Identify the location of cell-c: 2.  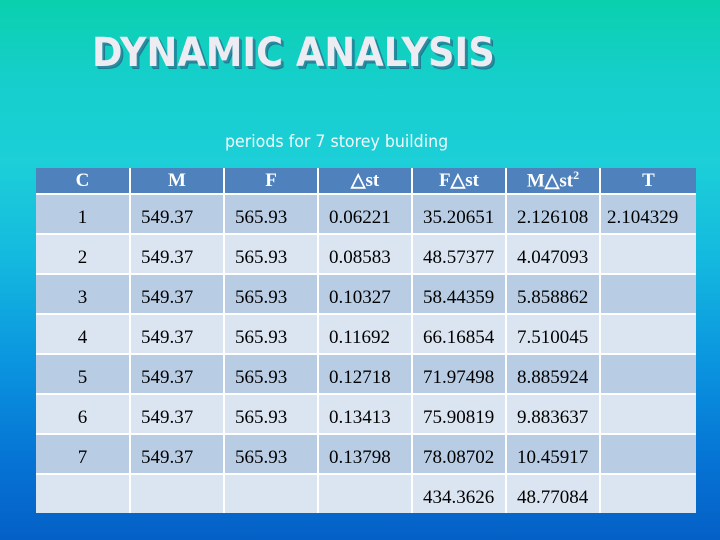
(83, 254).